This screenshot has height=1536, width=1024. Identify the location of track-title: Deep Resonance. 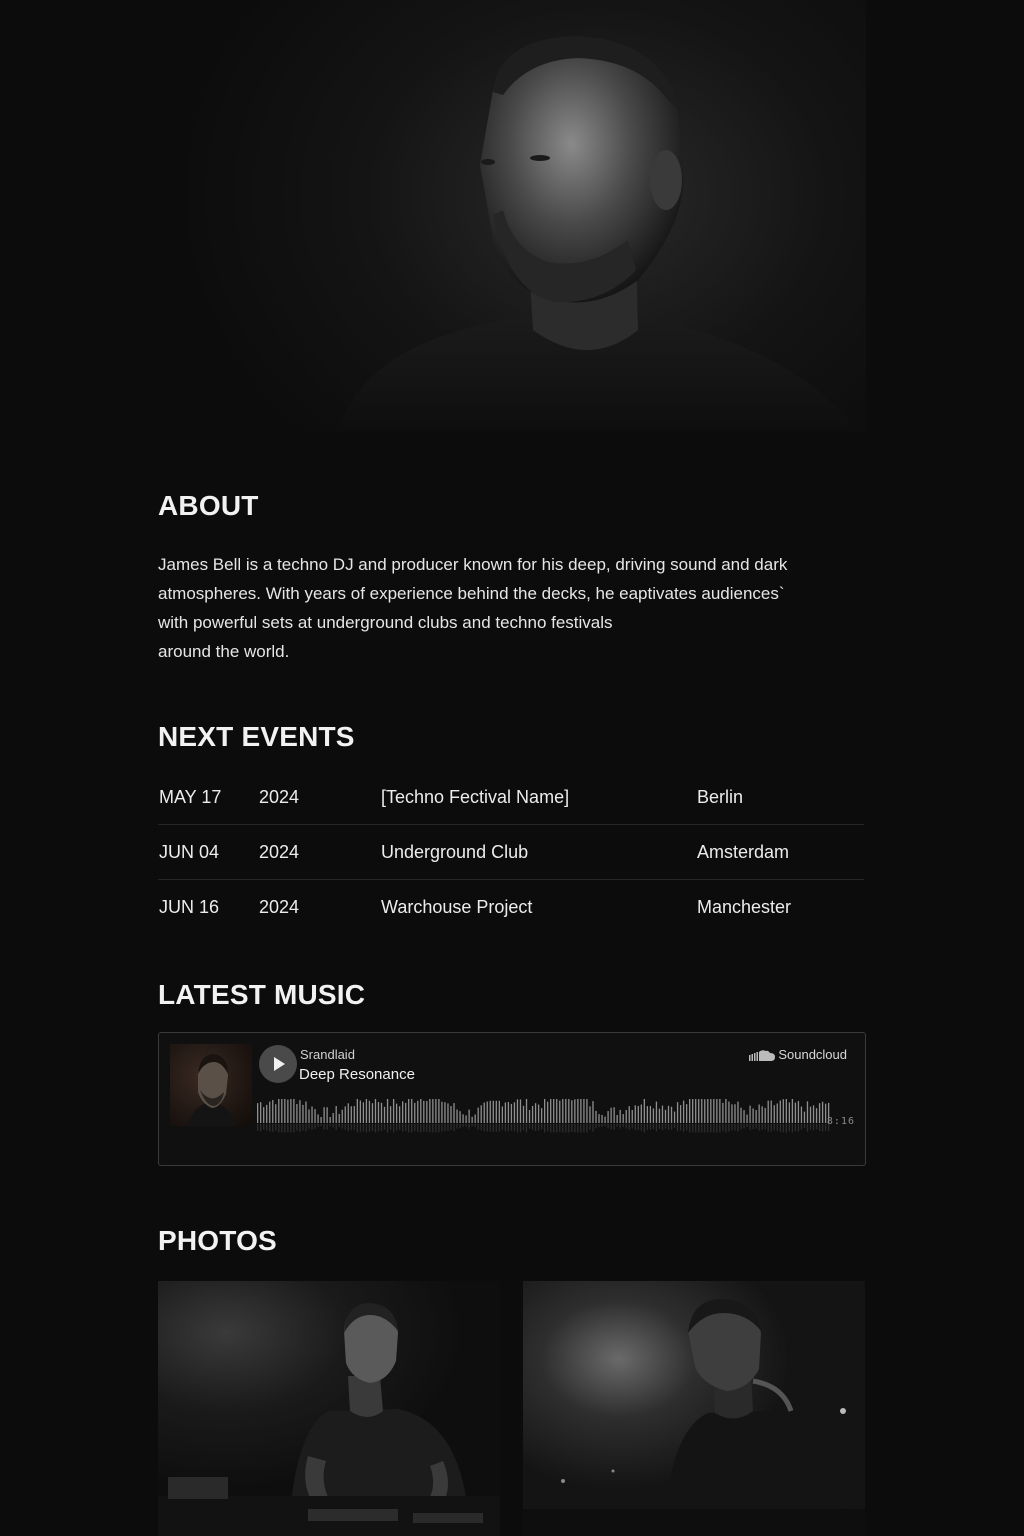
(357, 1074).